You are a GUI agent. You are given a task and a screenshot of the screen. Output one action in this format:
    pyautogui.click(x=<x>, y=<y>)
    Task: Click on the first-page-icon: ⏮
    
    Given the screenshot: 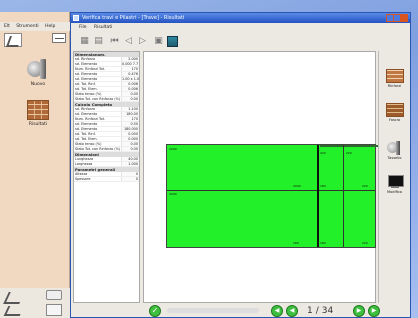 What is the action you would take?
    pyautogui.click(x=114, y=41)
    